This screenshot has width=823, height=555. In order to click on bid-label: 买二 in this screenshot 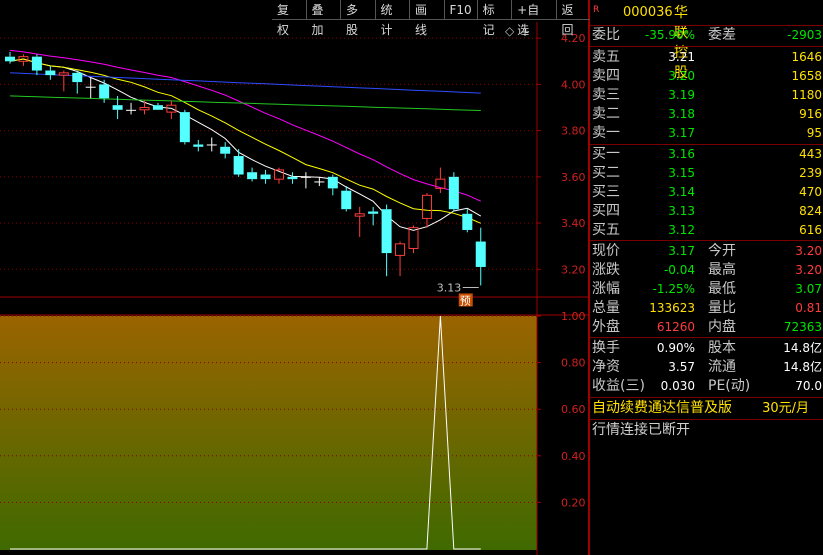, I will do `click(606, 173)`.